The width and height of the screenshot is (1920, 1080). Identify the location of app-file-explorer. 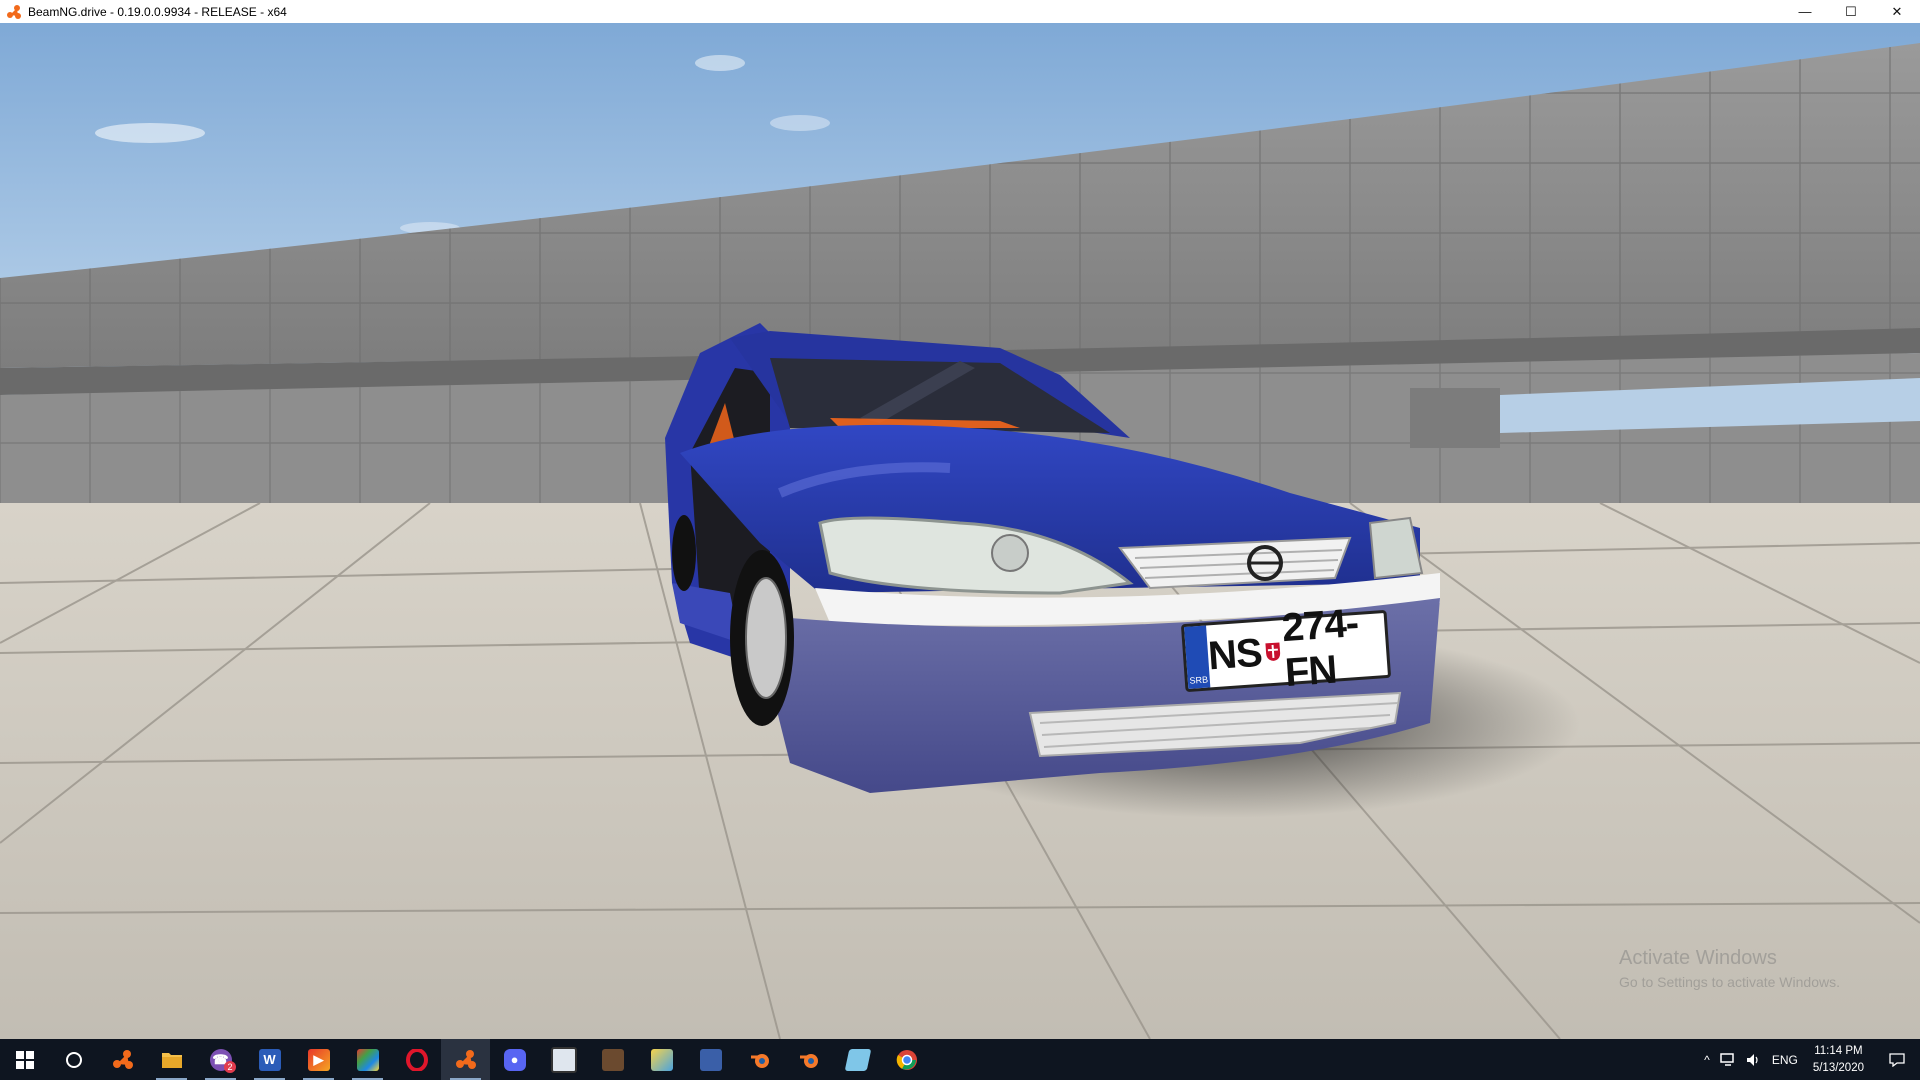
(171, 1059).